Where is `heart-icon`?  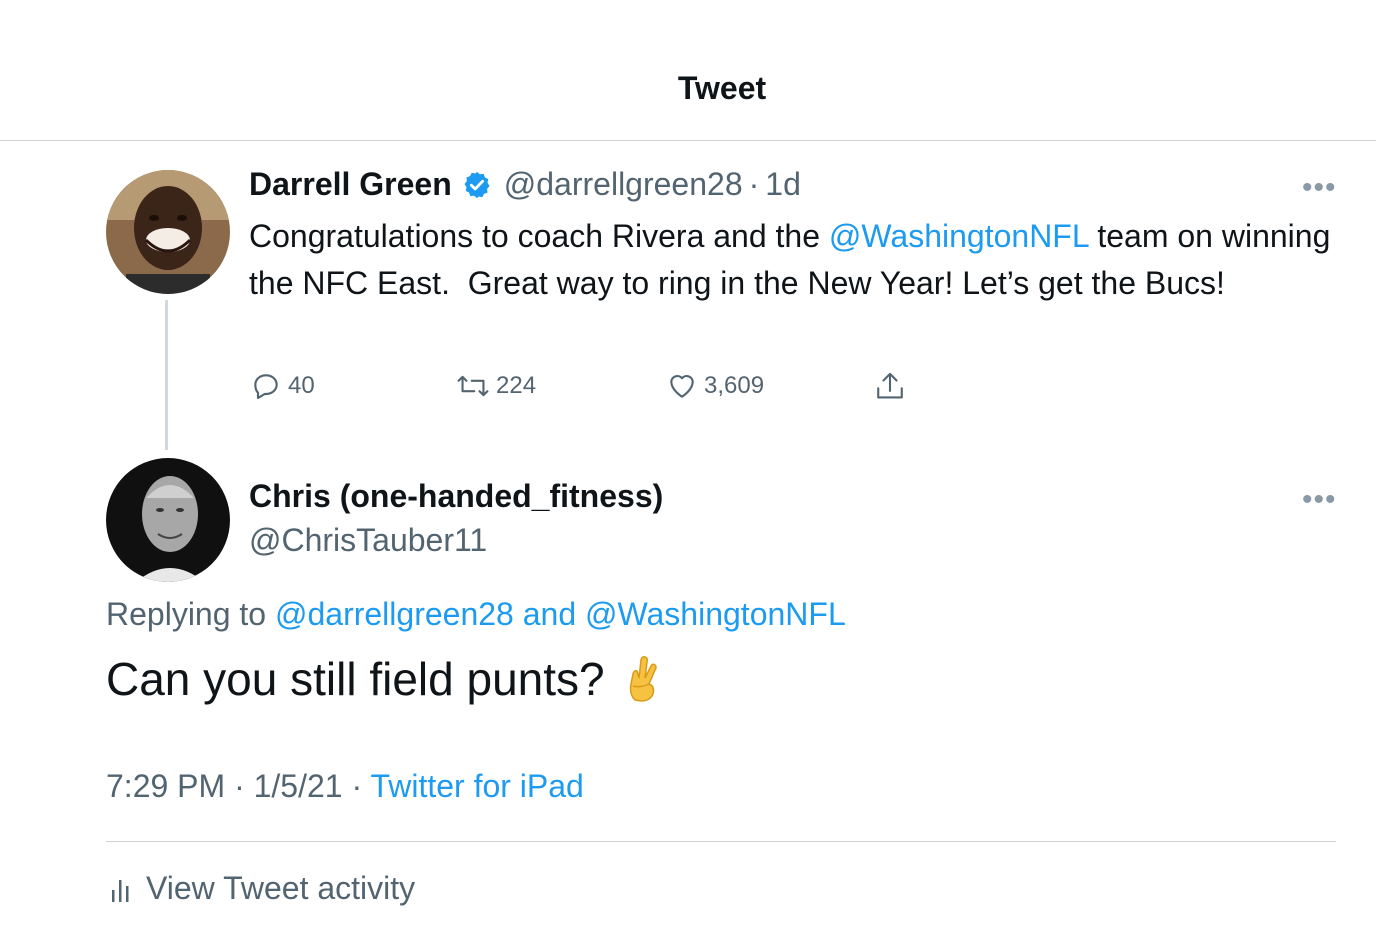 heart-icon is located at coordinates (682, 386).